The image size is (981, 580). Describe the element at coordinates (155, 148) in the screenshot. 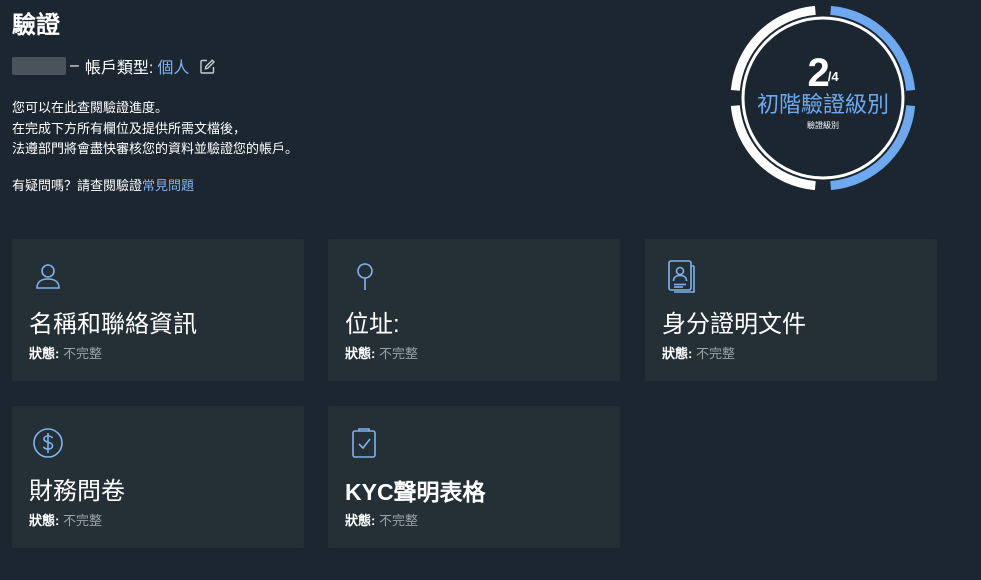

I see `description-line: 法遵部門將會盡快審核您的資料並驗證您的帳戶。` at that location.